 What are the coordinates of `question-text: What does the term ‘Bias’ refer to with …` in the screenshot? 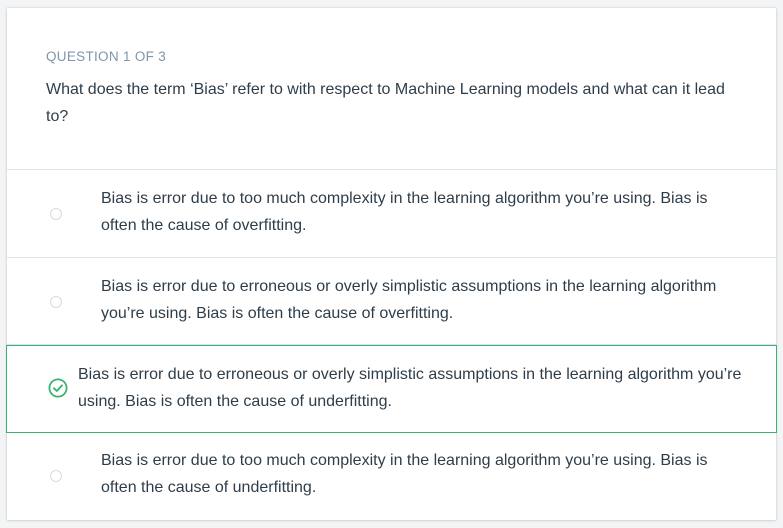 It's located at (385, 103).